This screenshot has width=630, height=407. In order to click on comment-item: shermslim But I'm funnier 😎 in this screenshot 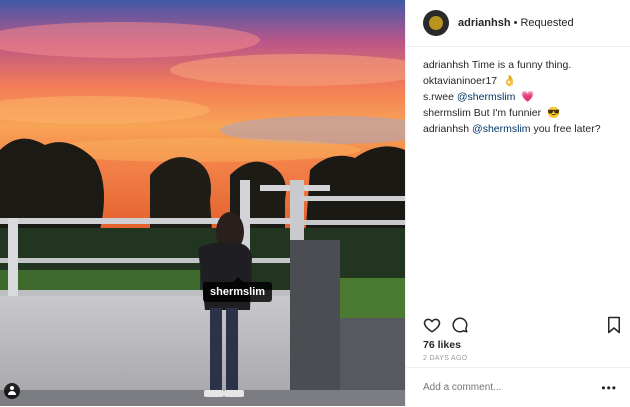, I will do `click(526, 113)`.